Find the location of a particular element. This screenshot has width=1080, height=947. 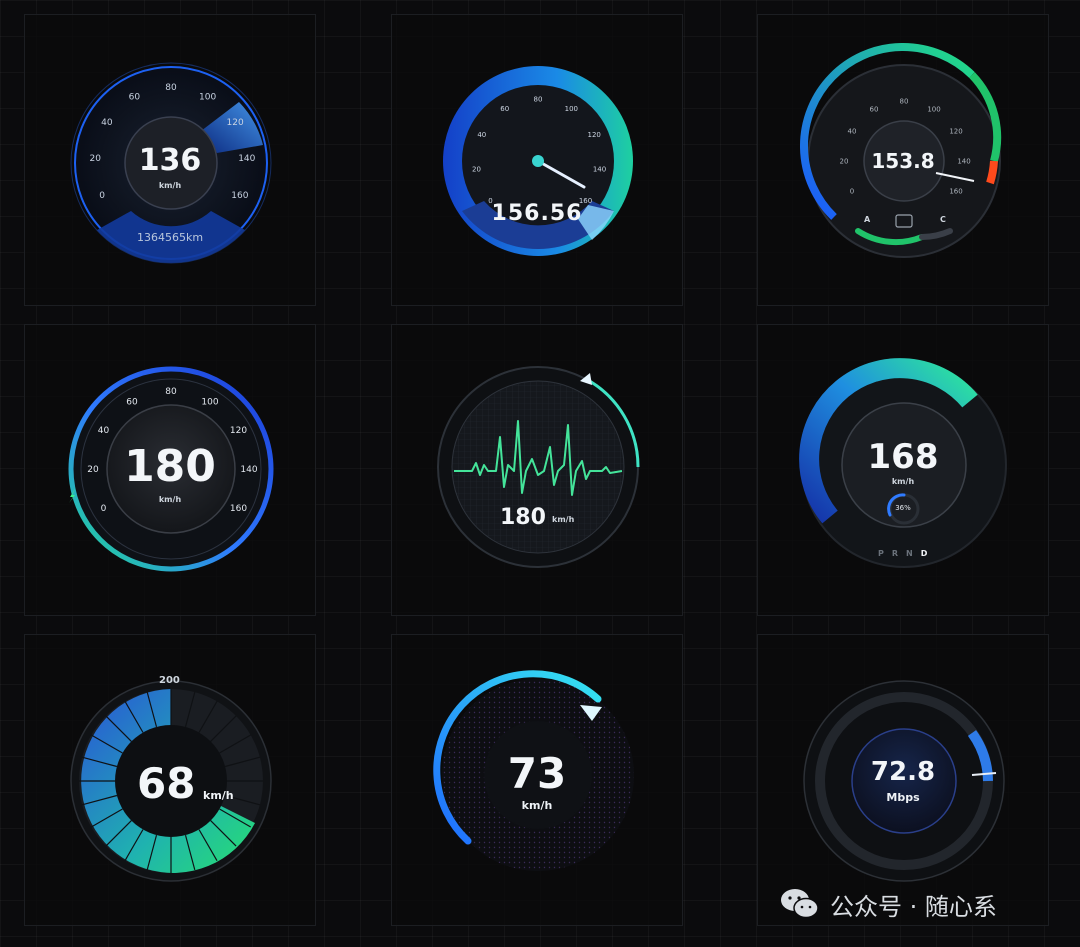

gauge-5-unit: km/h is located at coordinates (563, 519).